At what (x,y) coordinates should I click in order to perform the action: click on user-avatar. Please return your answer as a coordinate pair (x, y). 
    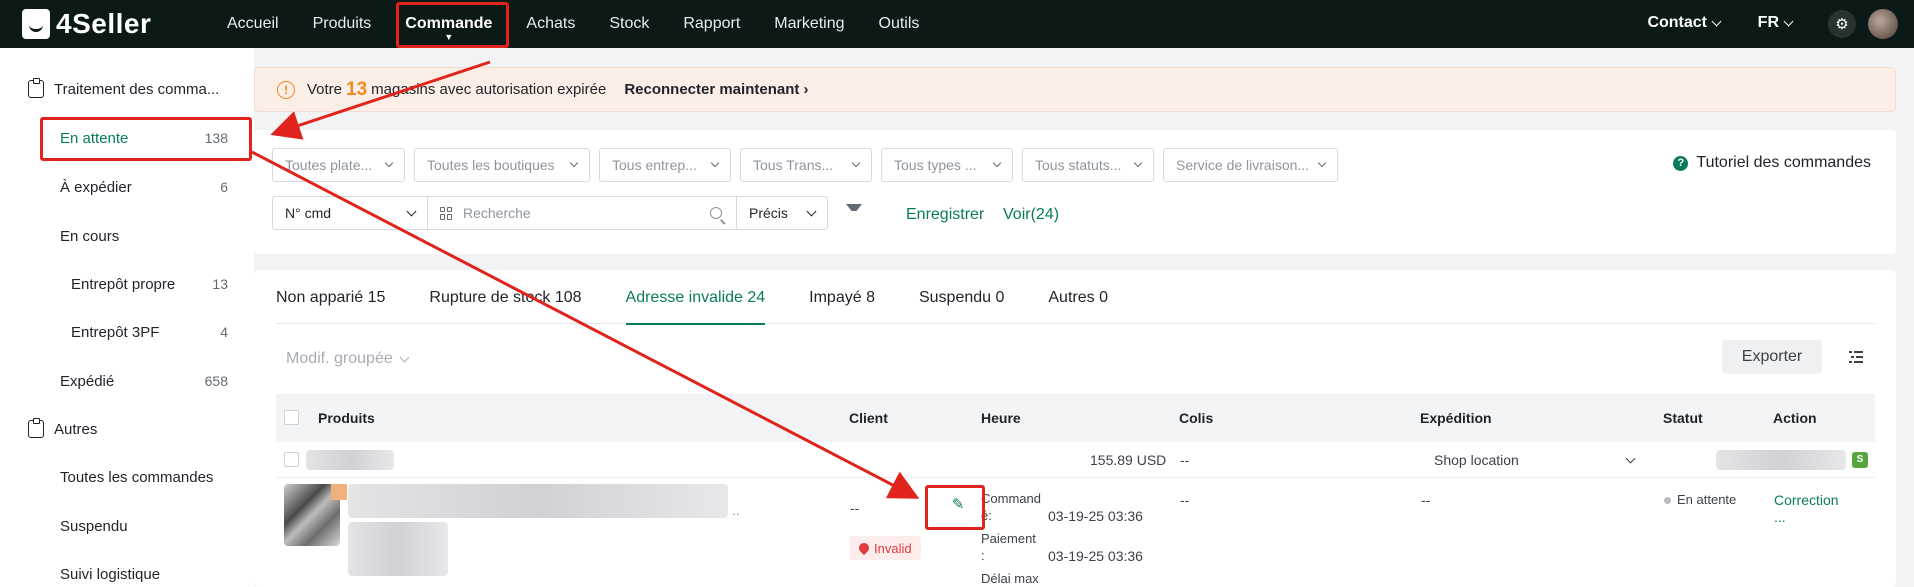
    Looking at the image, I should click on (1883, 24).